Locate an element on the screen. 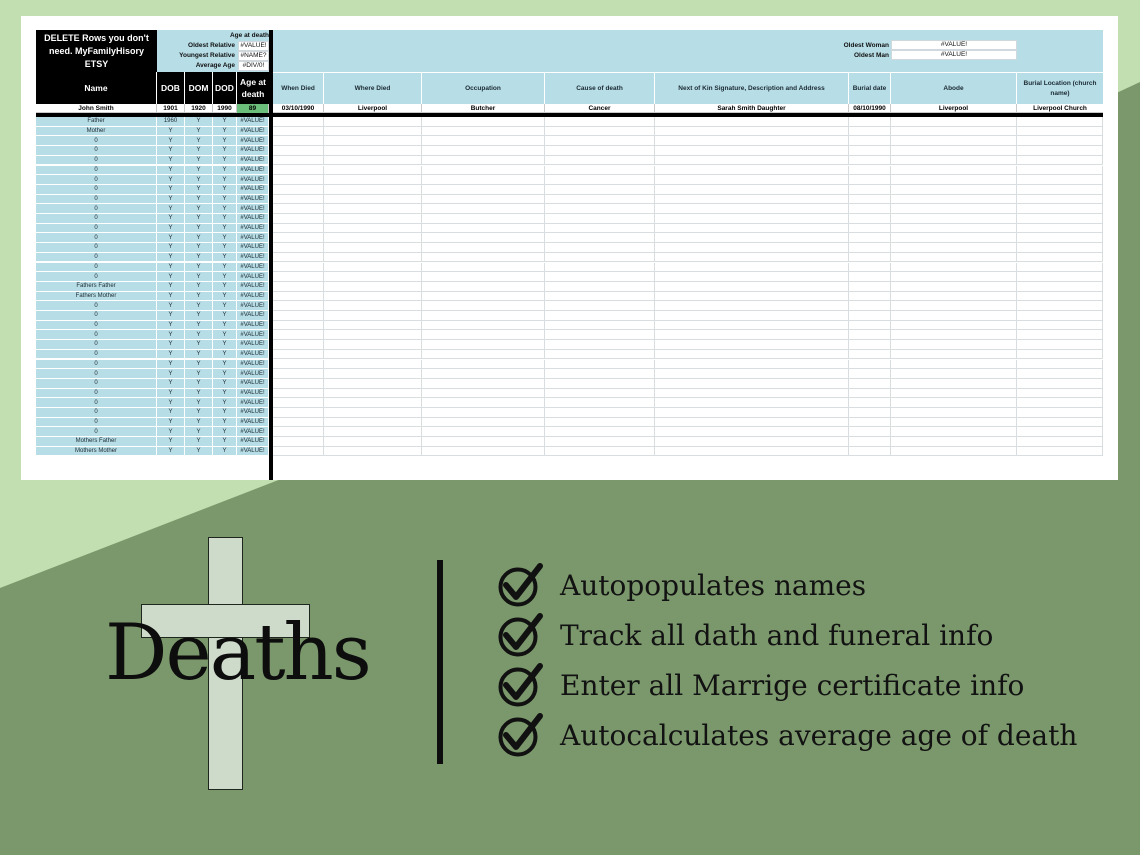 The image size is (1140, 855). oldest-woman-value: #VALUE! is located at coordinates (954, 45).